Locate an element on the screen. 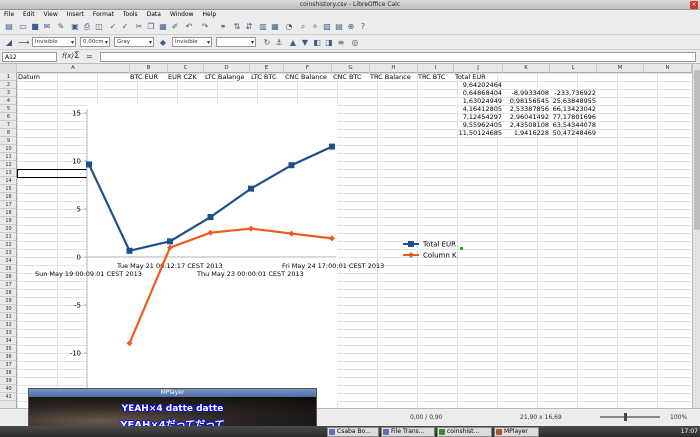 This screenshot has width=700, height=437. row-header: 25 is located at coordinates (8, 269).